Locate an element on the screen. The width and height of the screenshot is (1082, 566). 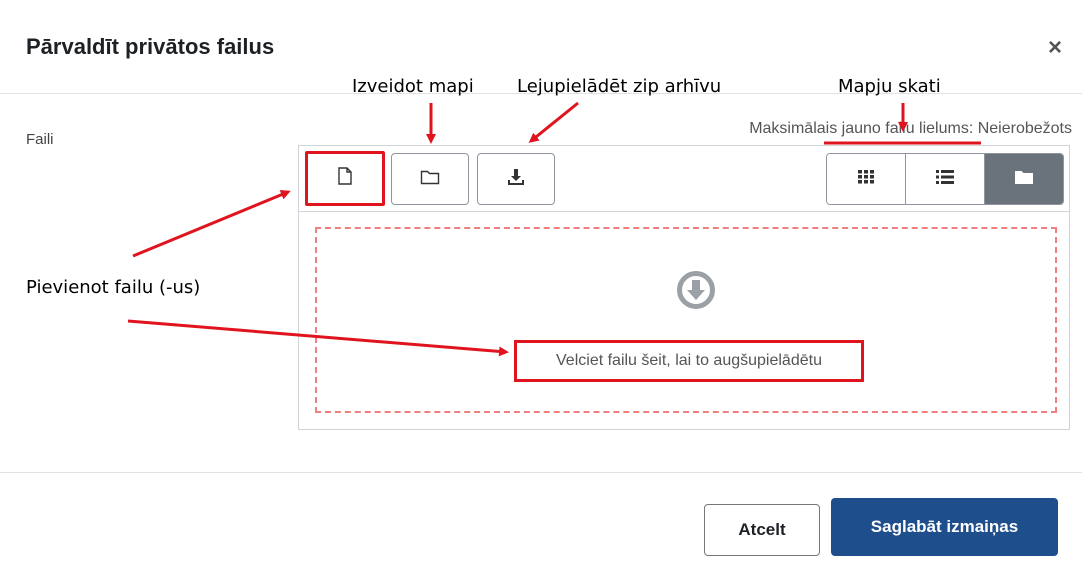
download-icon is located at coordinates (516, 179).